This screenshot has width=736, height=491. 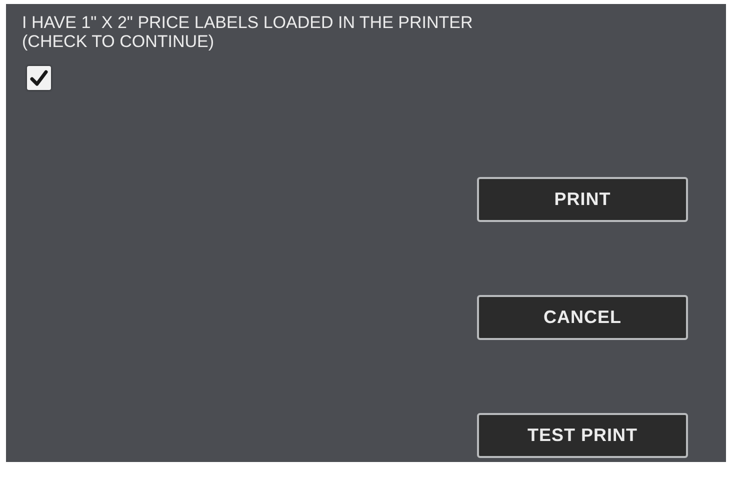 I want to click on confirm-checkbox, so click(x=39, y=78).